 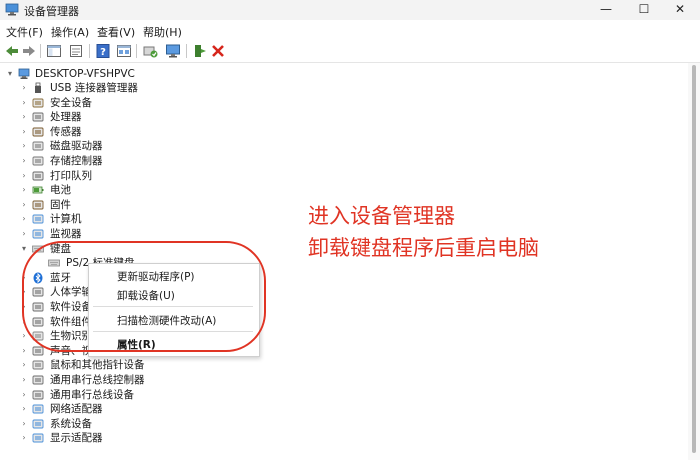 What do you see at coordinates (144, 296) in the screenshot?
I see `highlight-oval` at bounding box center [144, 296].